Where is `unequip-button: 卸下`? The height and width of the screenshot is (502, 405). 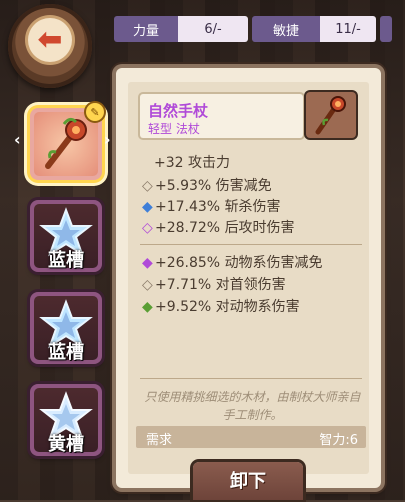
unequip-button: 卸下 is located at coordinates (248, 481).